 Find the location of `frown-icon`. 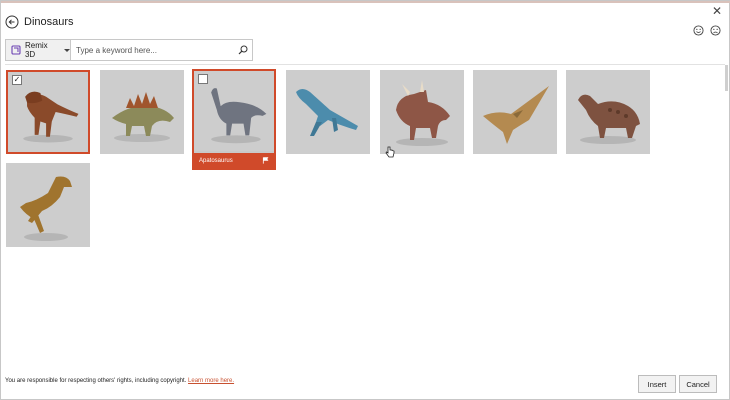

frown-icon is located at coordinates (715, 30).